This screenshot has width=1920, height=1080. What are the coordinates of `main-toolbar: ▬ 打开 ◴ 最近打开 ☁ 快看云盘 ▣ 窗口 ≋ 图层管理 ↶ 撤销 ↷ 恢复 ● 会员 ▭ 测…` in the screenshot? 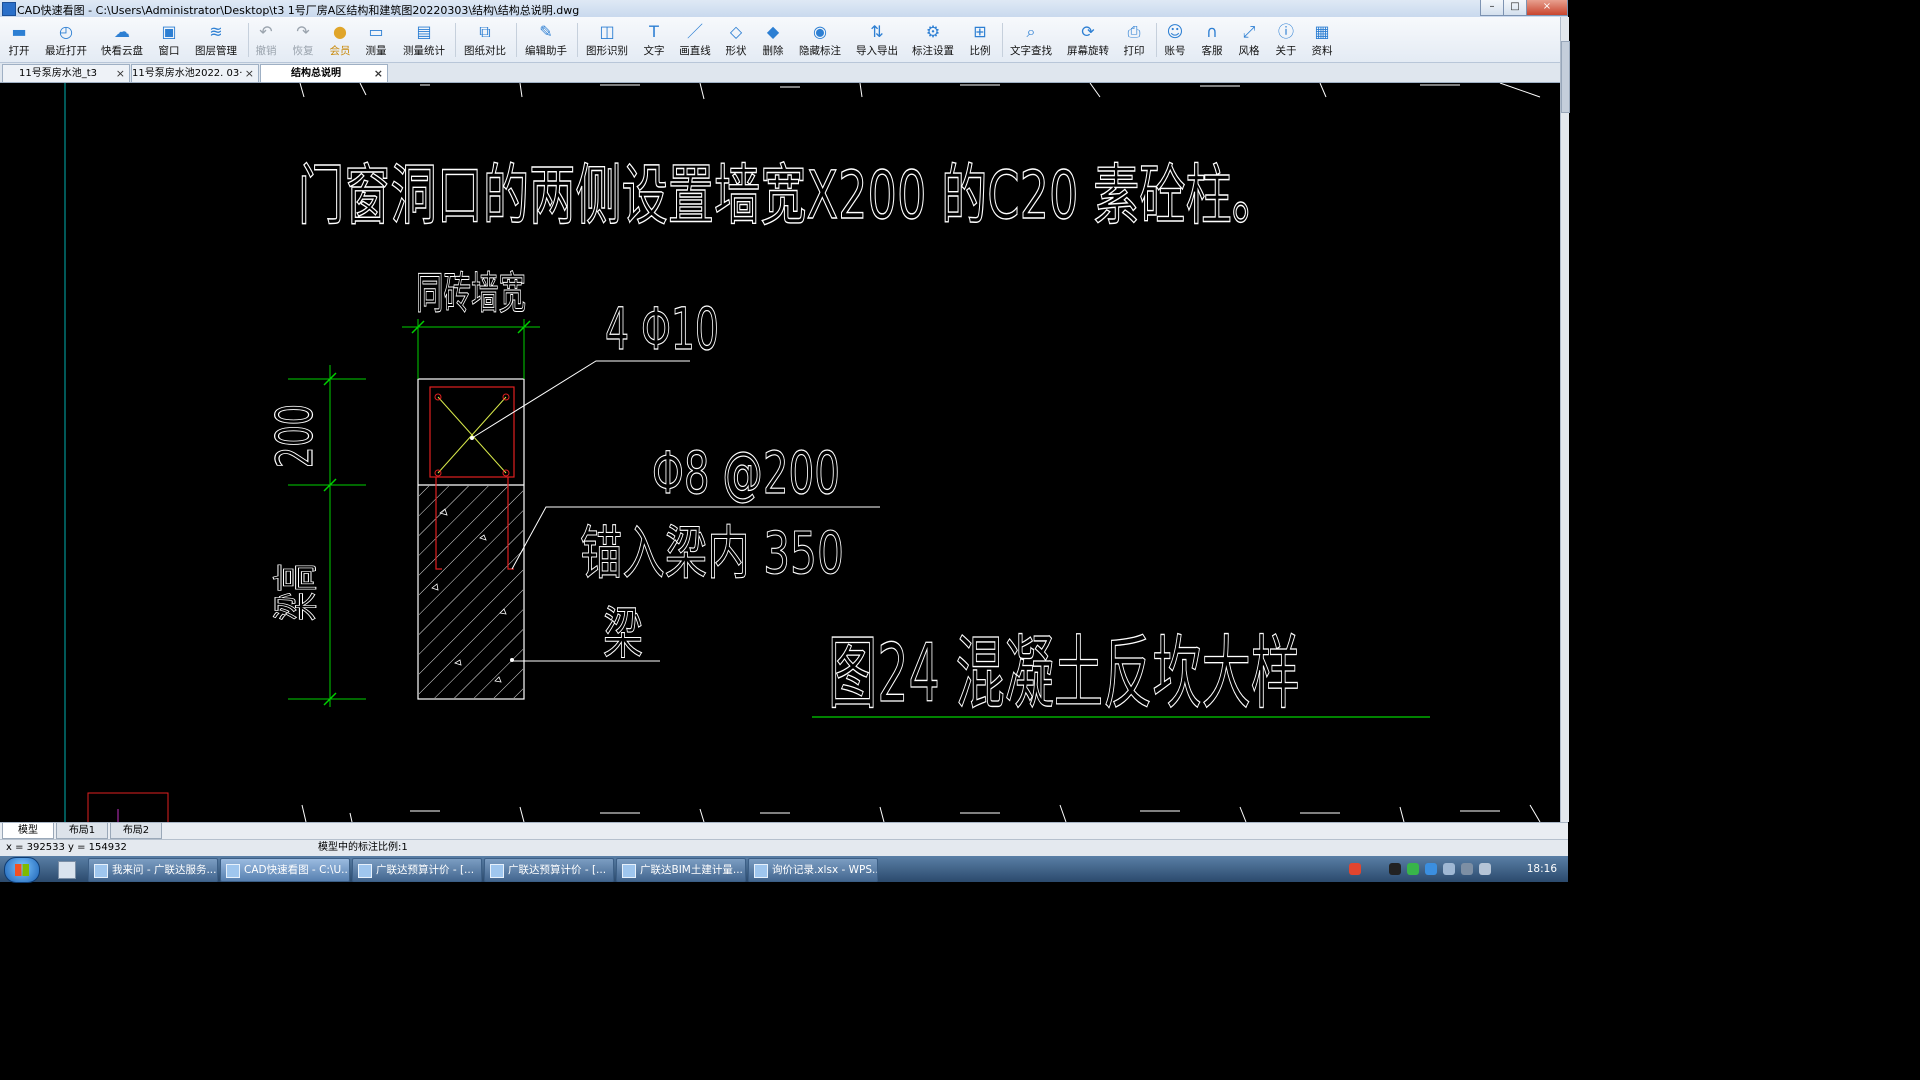 It's located at (780, 40).